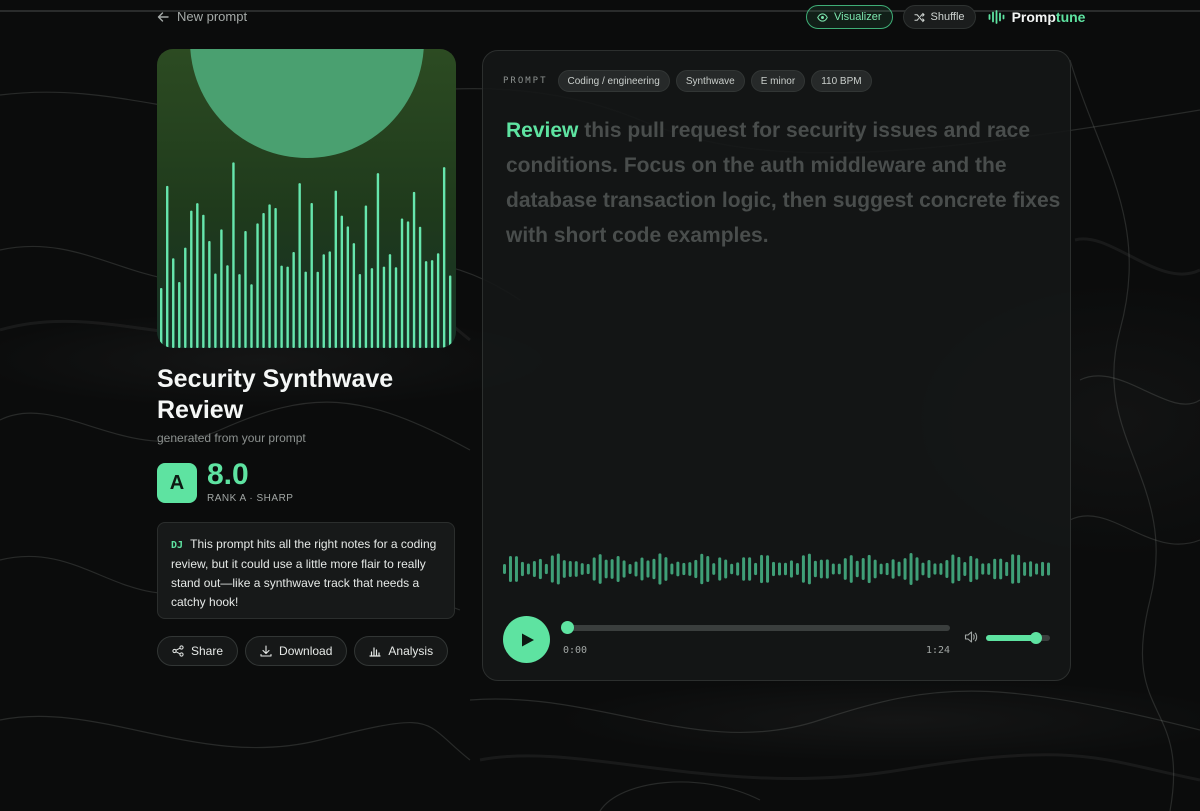 The width and height of the screenshot is (1200, 811). I want to click on visualizer-button: Visualizer, so click(849, 17).